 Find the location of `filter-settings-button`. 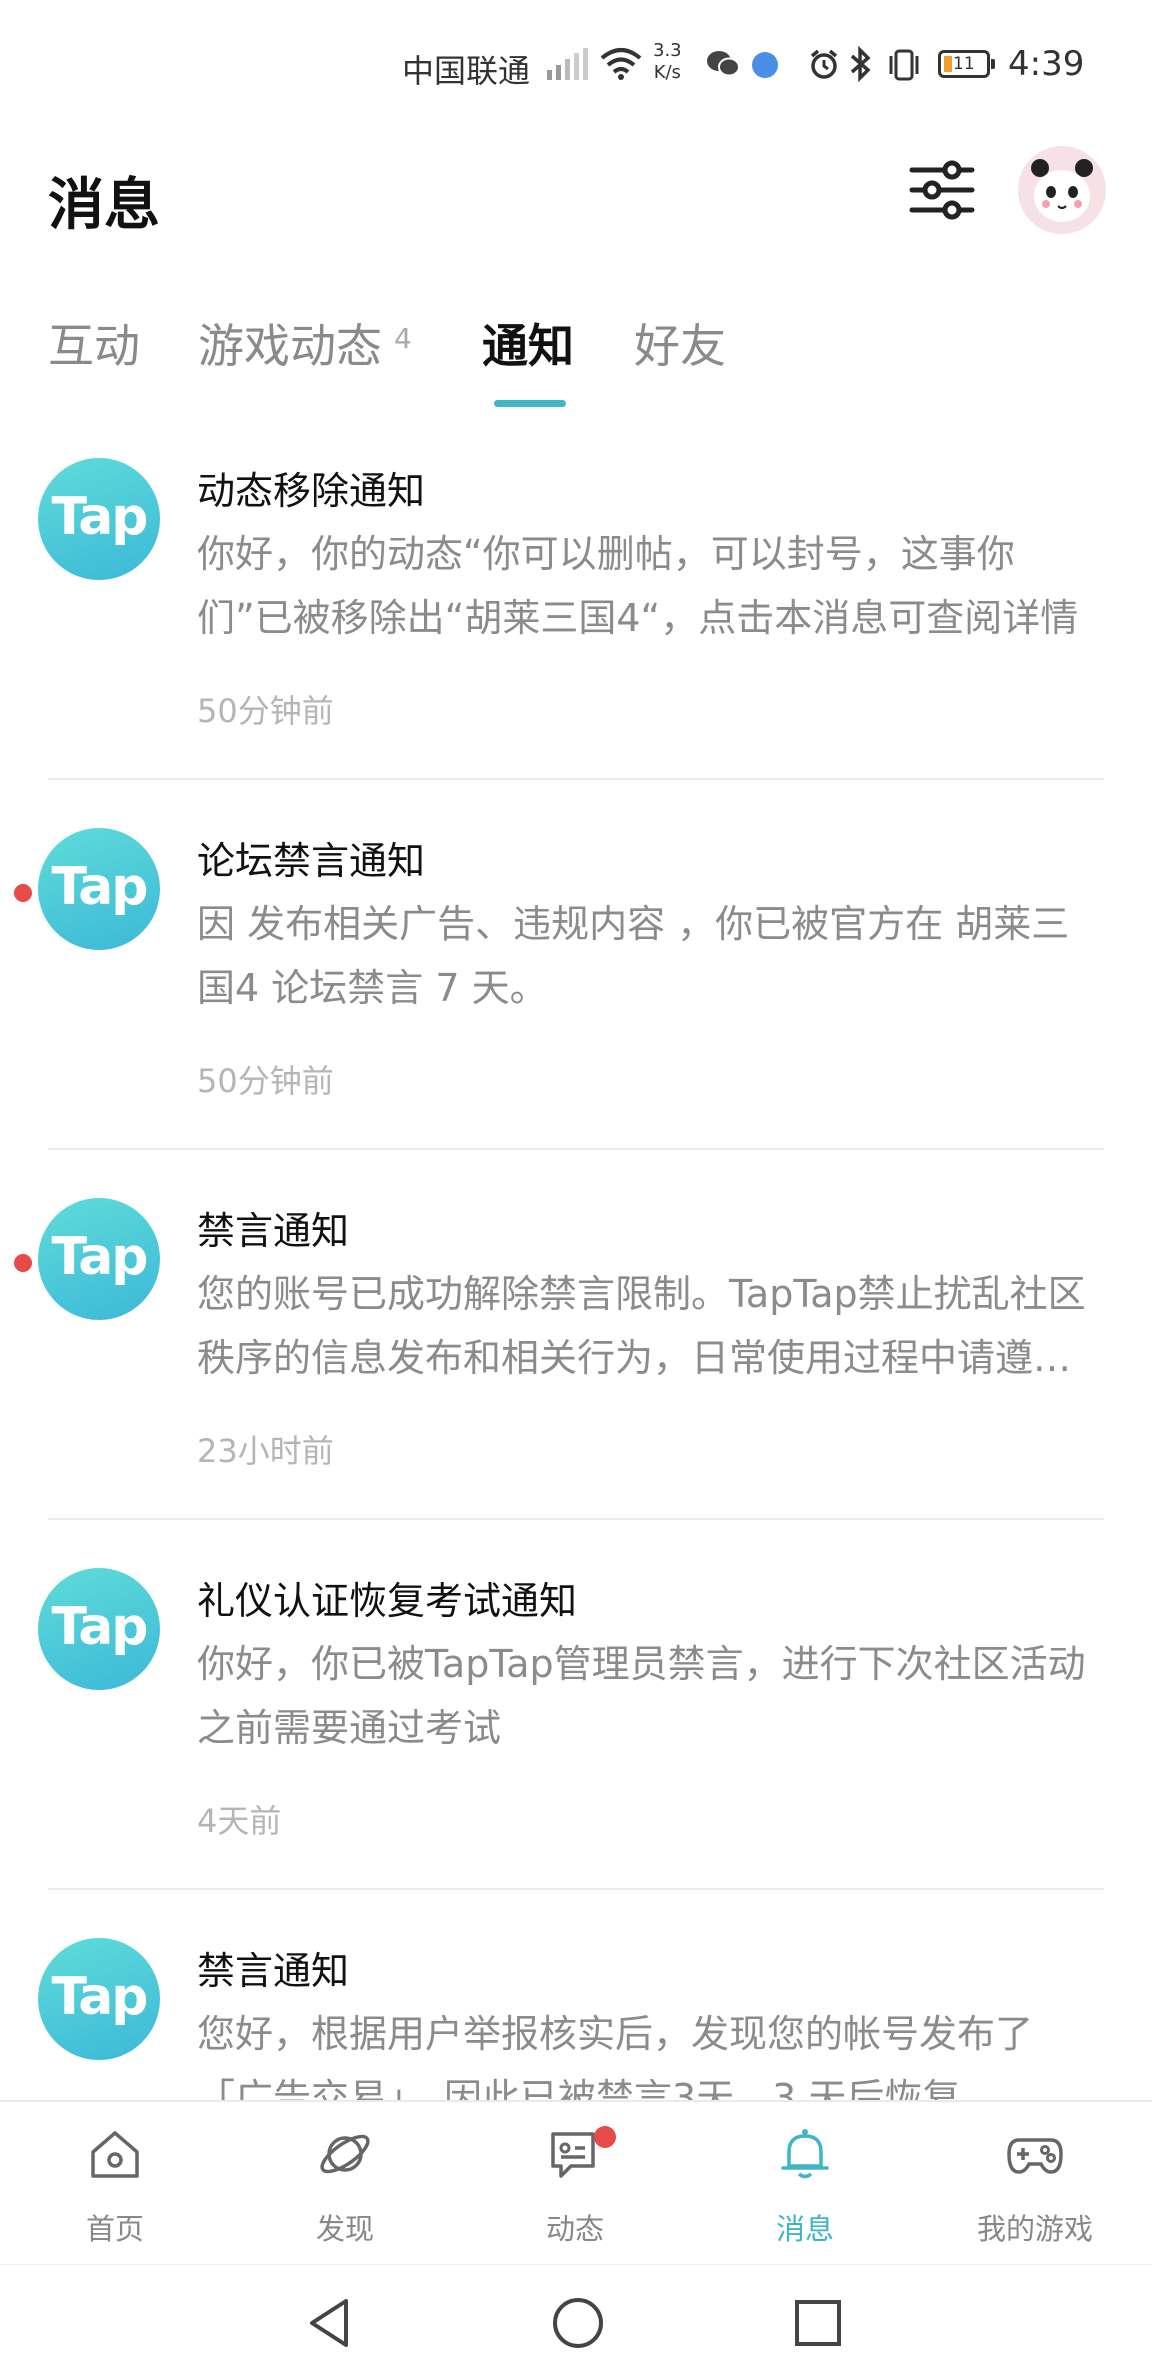

filter-settings-button is located at coordinates (942, 190).